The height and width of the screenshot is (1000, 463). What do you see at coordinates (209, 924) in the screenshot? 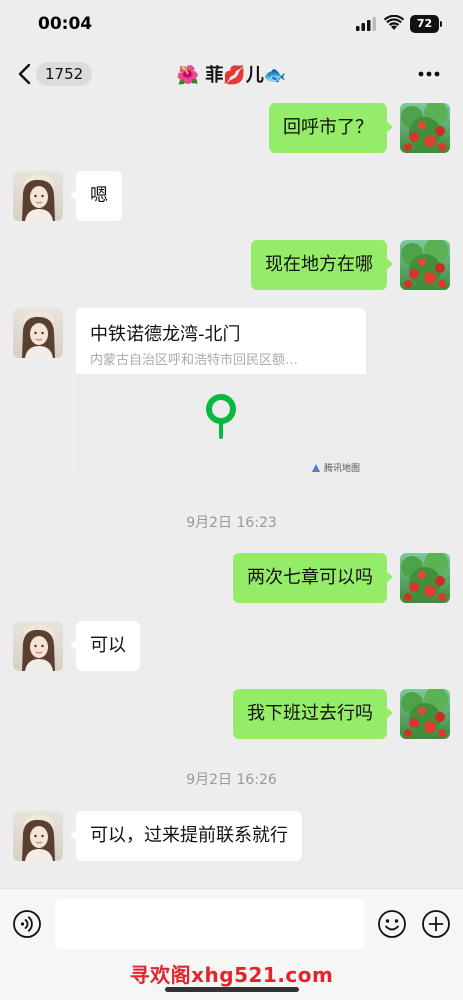
I see `message-input` at bounding box center [209, 924].